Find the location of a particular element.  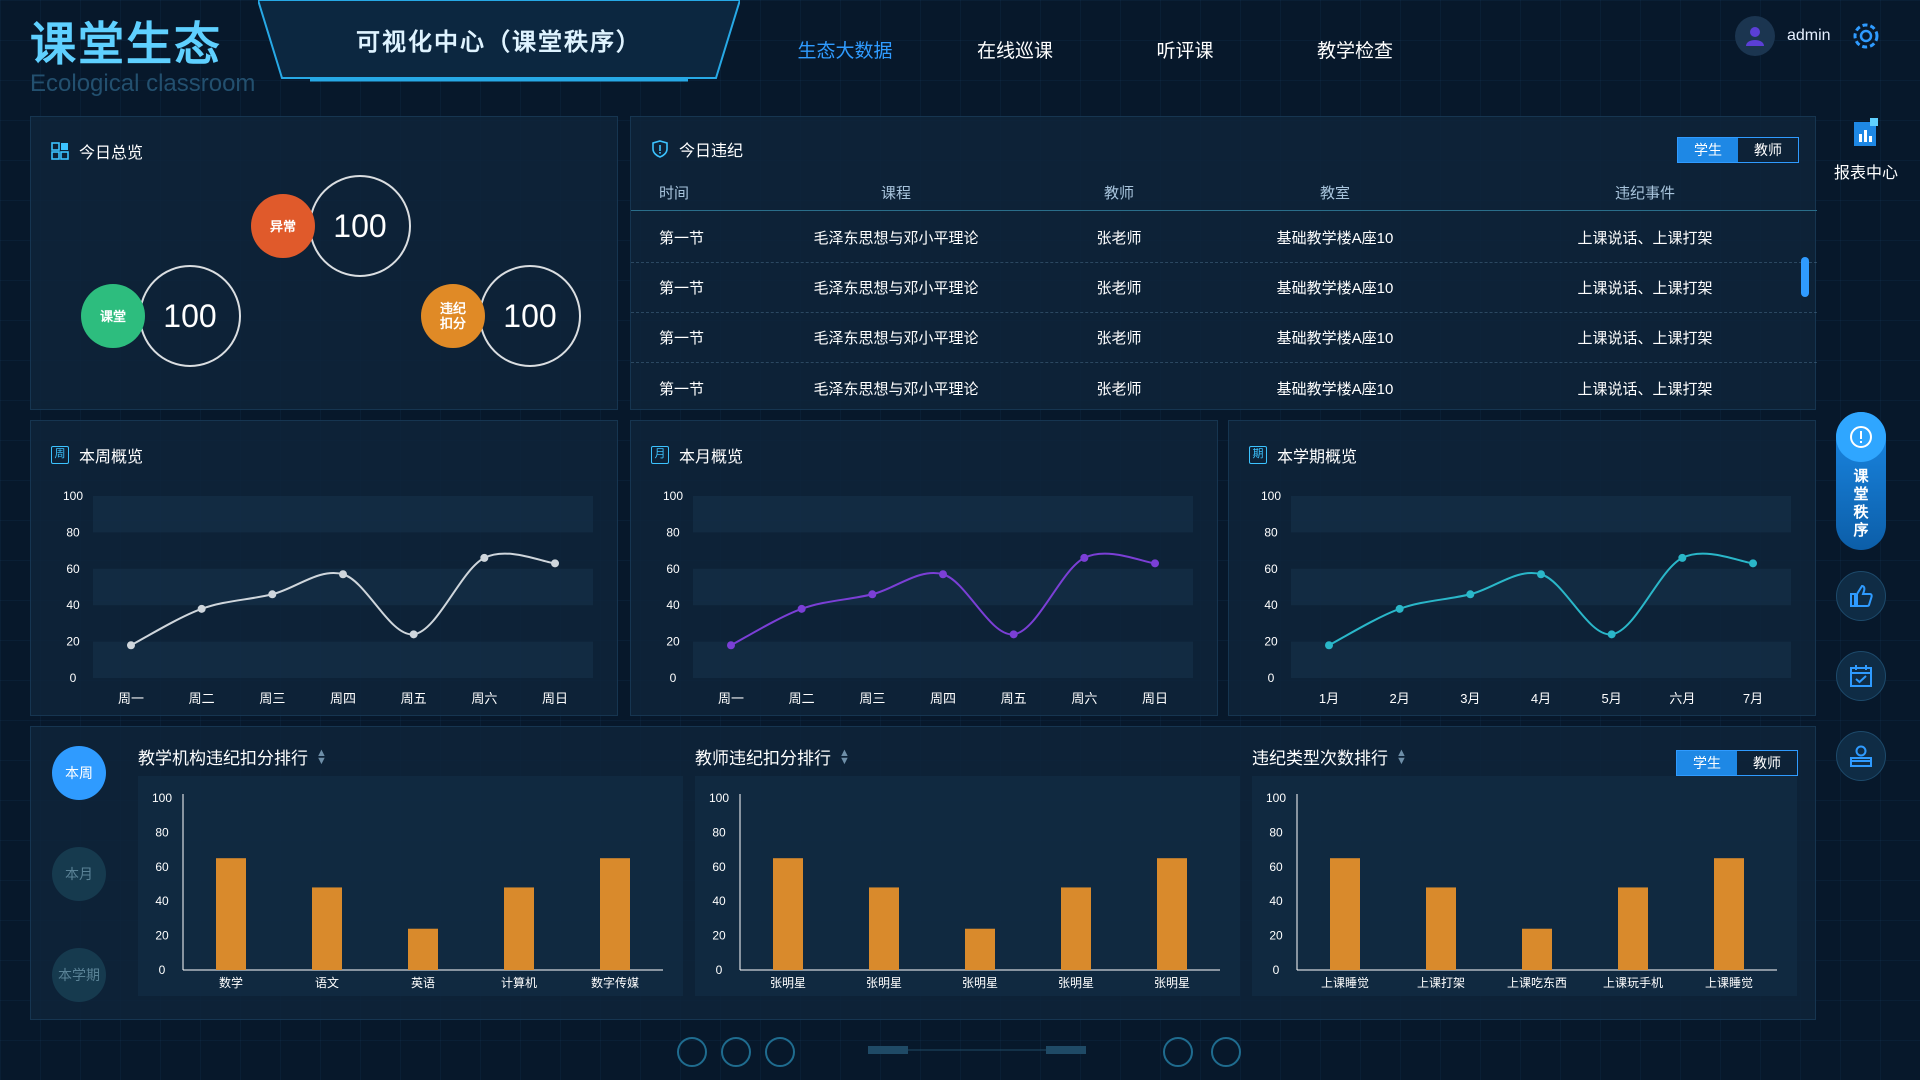

table-scrollbar is located at coordinates (1805, 277).